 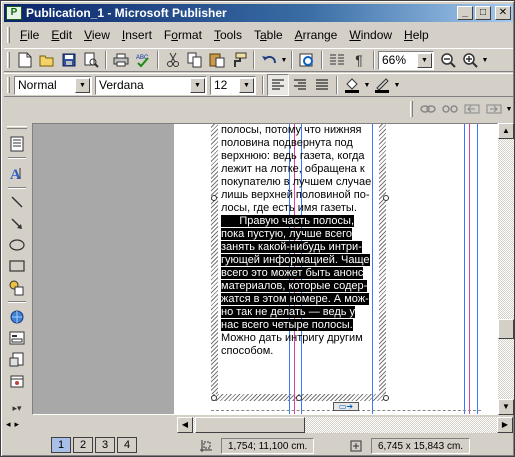 What do you see at coordinates (297, 338) in the screenshot?
I see `text-line: Можно дать интригу другим` at bounding box center [297, 338].